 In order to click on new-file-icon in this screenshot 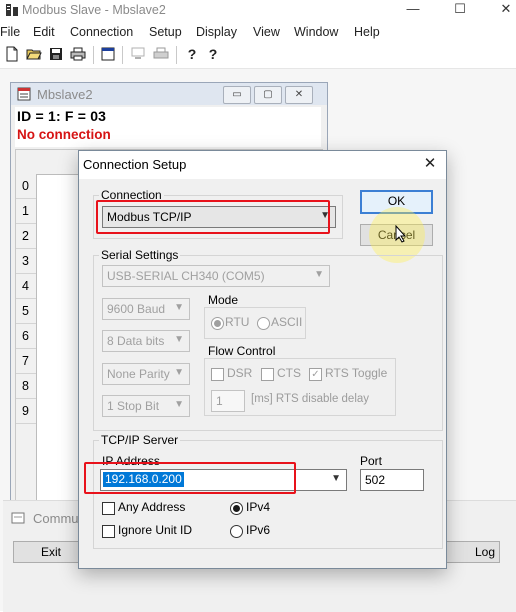, I will do `click(12, 54)`.